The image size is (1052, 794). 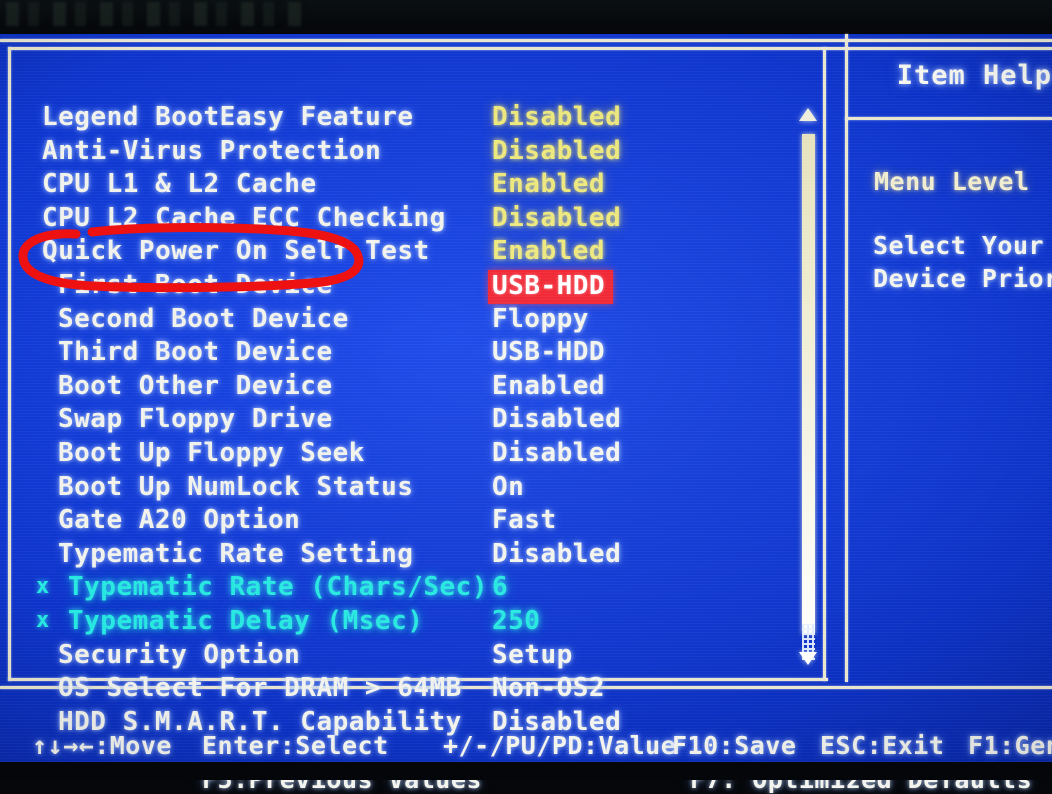 I want to click on bios-option-row: Quick Power On Self Test Enabled, so click(x=395, y=253).